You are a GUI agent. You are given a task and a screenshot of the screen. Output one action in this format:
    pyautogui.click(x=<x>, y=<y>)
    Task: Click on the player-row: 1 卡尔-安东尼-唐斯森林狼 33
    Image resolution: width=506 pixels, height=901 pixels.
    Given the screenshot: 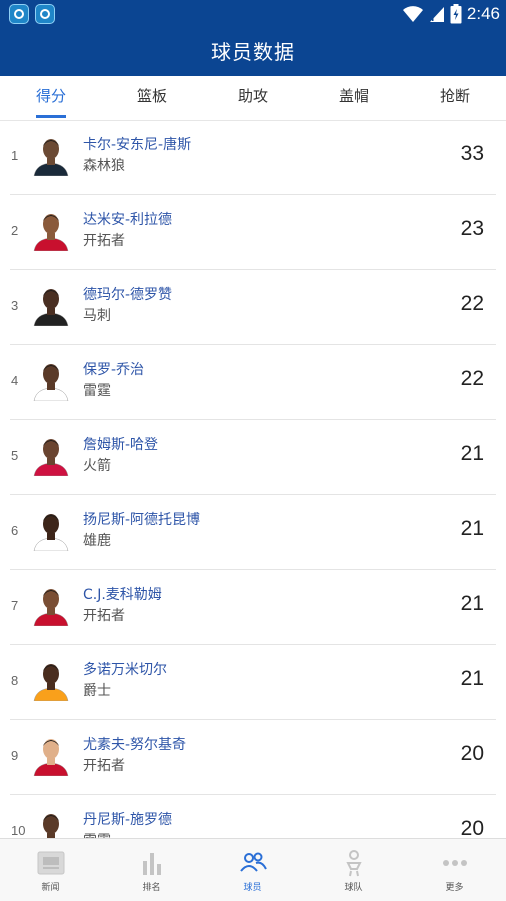 What is the action you would take?
    pyautogui.click(x=253, y=157)
    